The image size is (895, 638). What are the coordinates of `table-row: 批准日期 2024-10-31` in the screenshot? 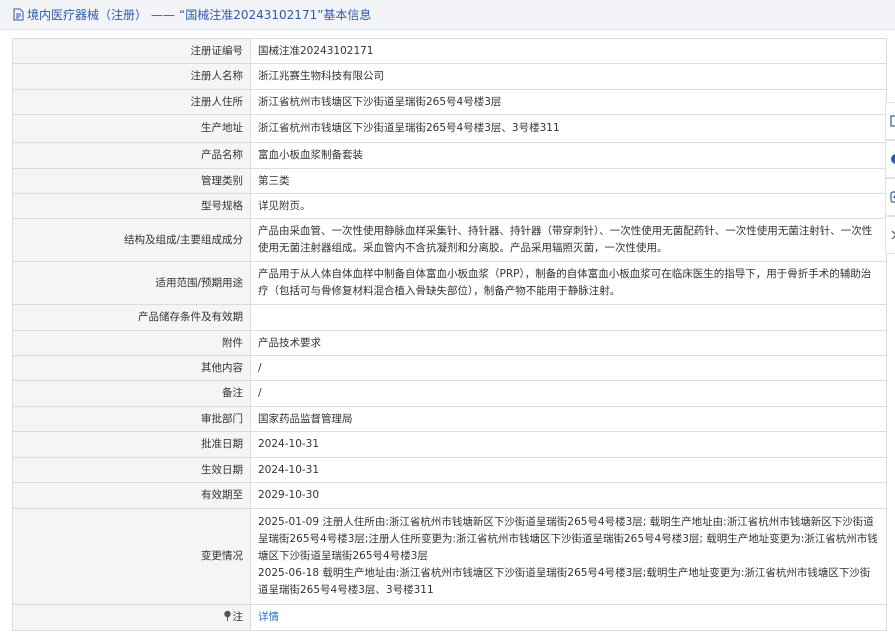 It's located at (449, 444).